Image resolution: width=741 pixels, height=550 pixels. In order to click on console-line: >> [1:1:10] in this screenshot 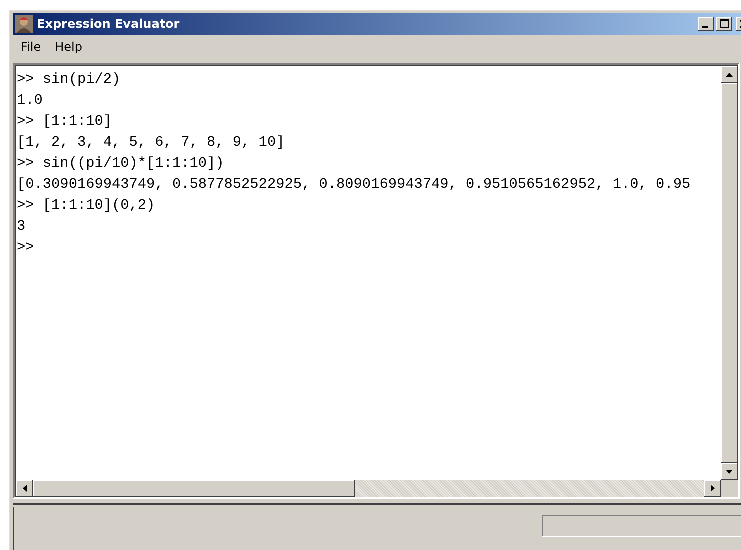, I will do `click(65, 122)`.